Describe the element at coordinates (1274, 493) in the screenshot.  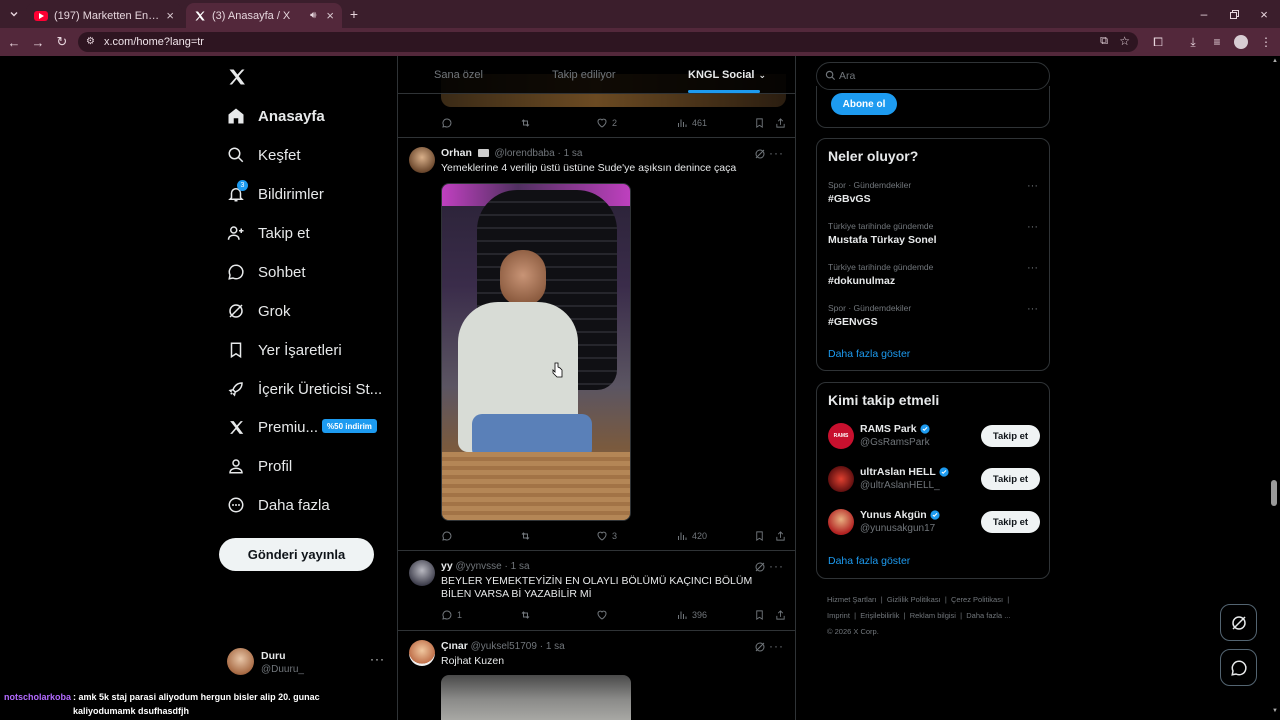
I see `scrollbar-thumb` at that location.